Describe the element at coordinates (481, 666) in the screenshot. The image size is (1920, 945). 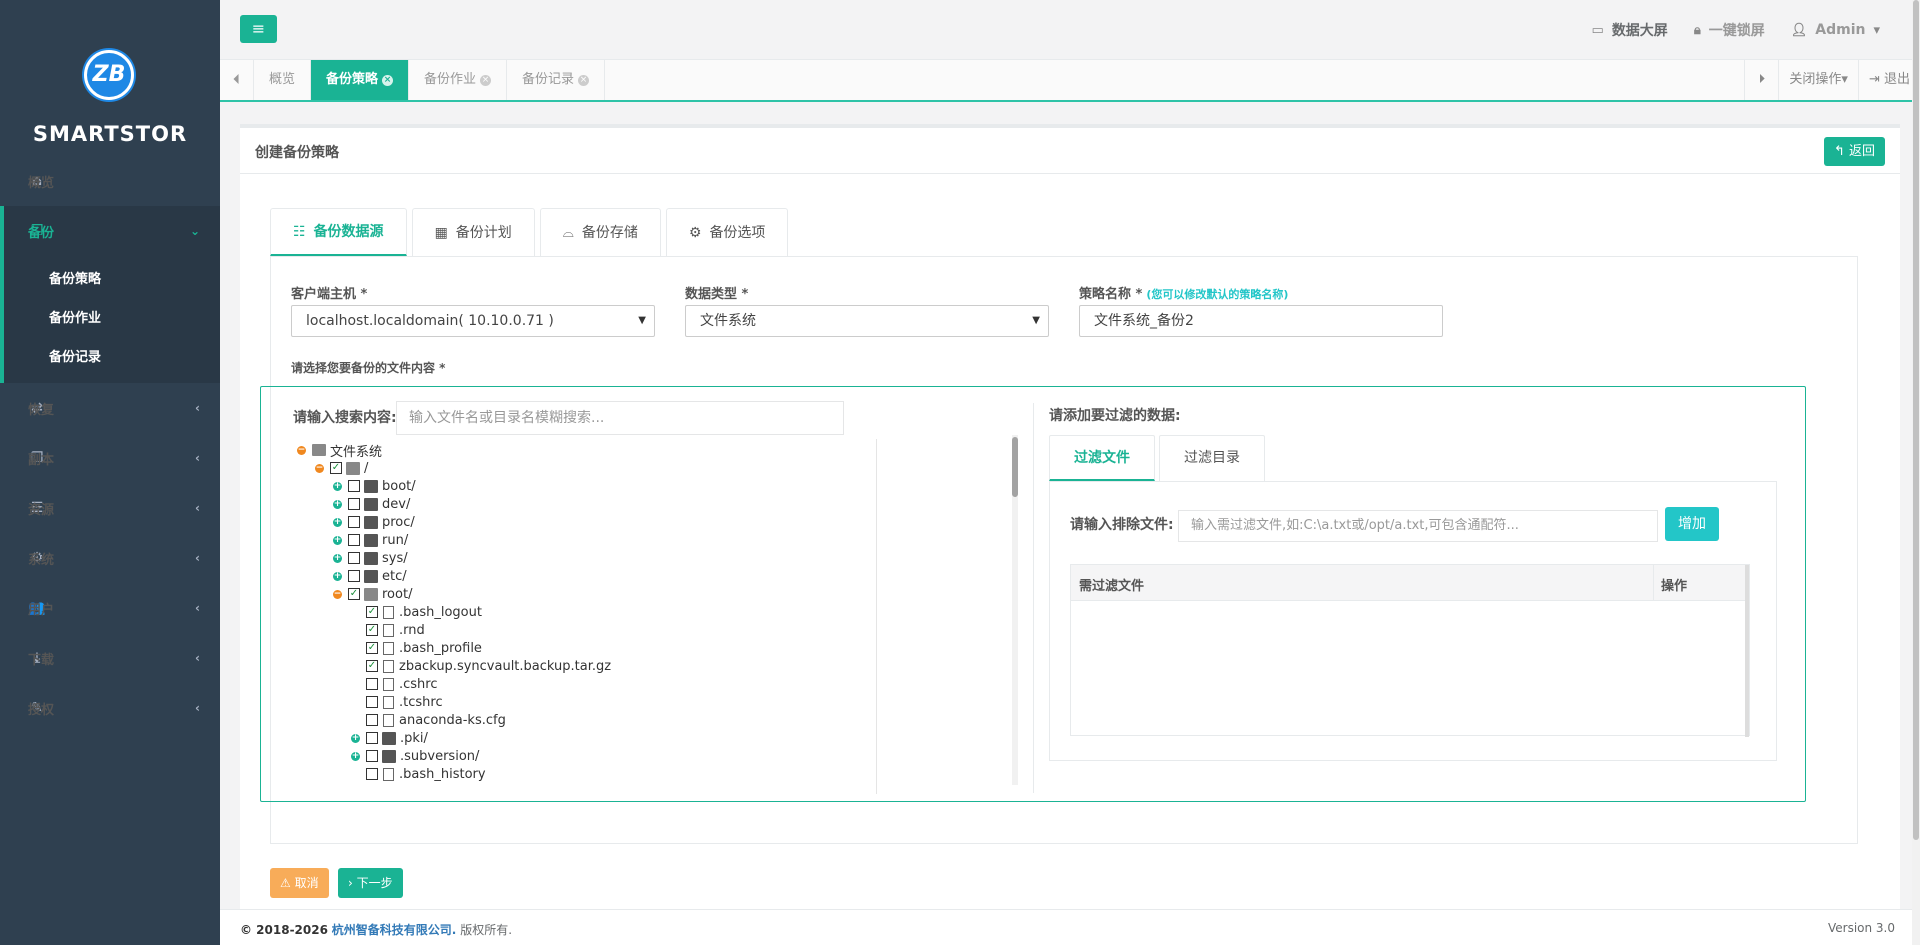
I see `tree-node: ✓ zbackup.syncvault.backup.tar.gz` at that location.